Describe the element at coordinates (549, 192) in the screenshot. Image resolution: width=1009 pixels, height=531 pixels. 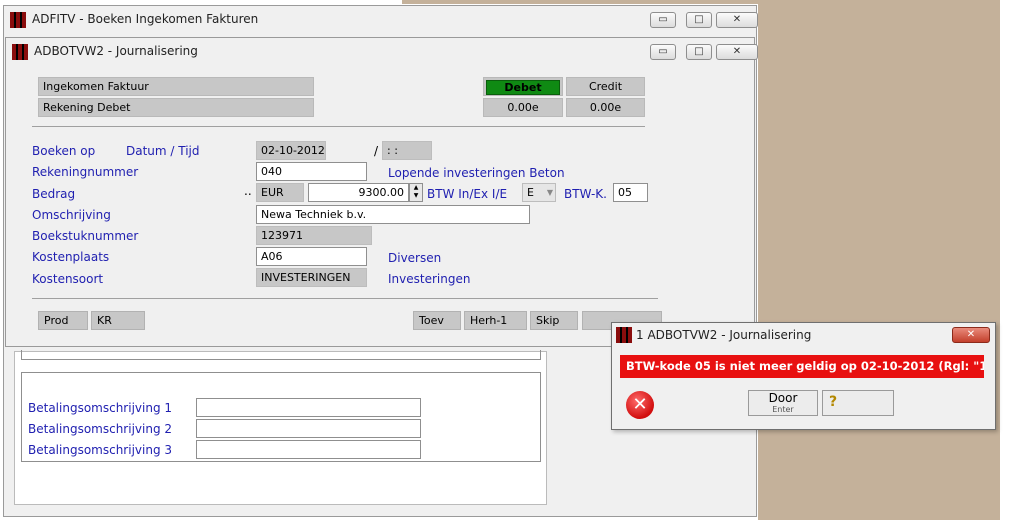
I see `chevron-down-icon: ▼` at that location.